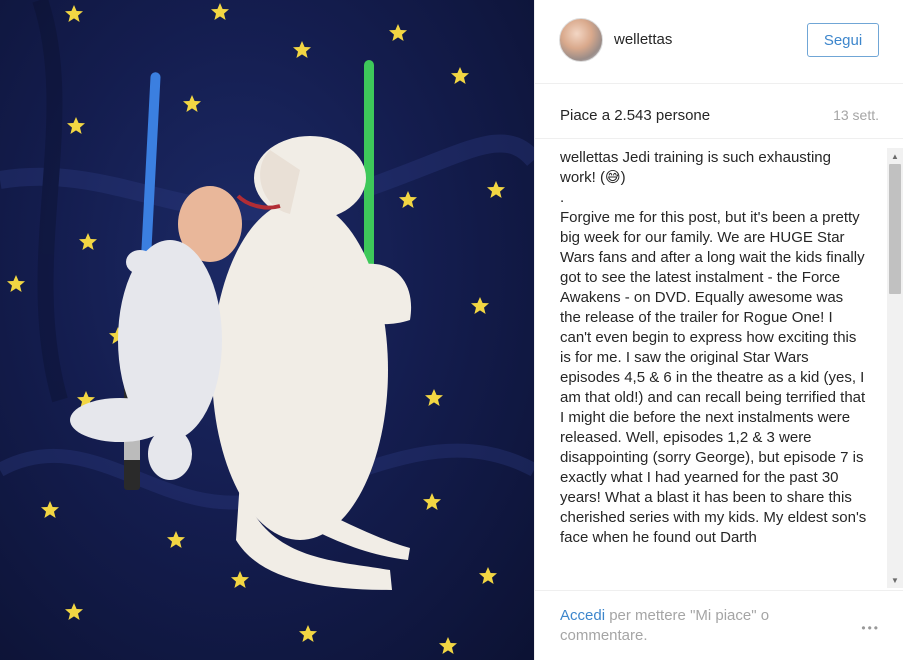 This screenshot has width=903, height=660. What do you see at coordinates (895, 229) in the screenshot?
I see `scroll-thumb` at bounding box center [895, 229].